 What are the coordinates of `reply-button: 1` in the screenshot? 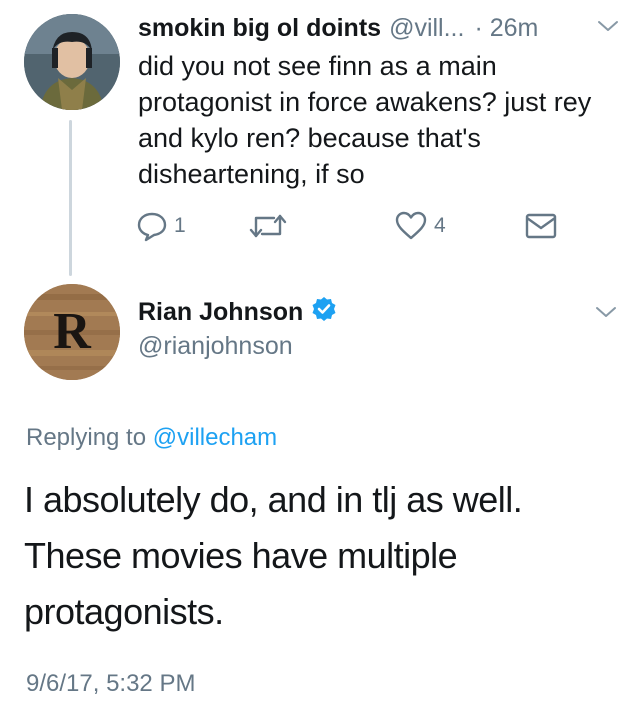 It's located at (161, 226).